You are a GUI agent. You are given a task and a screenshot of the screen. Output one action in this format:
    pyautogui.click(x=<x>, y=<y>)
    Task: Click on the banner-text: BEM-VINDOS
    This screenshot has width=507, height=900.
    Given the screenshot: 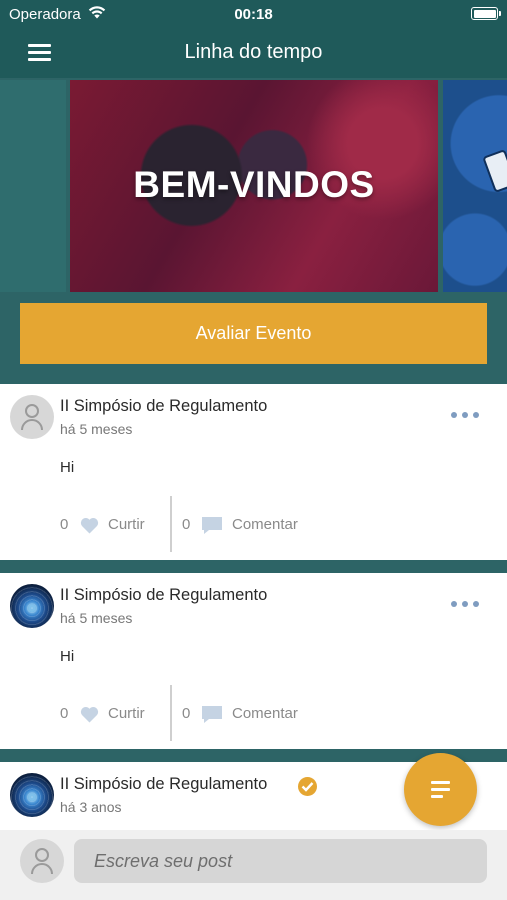 What is the action you would take?
    pyautogui.click(x=254, y=184)
    